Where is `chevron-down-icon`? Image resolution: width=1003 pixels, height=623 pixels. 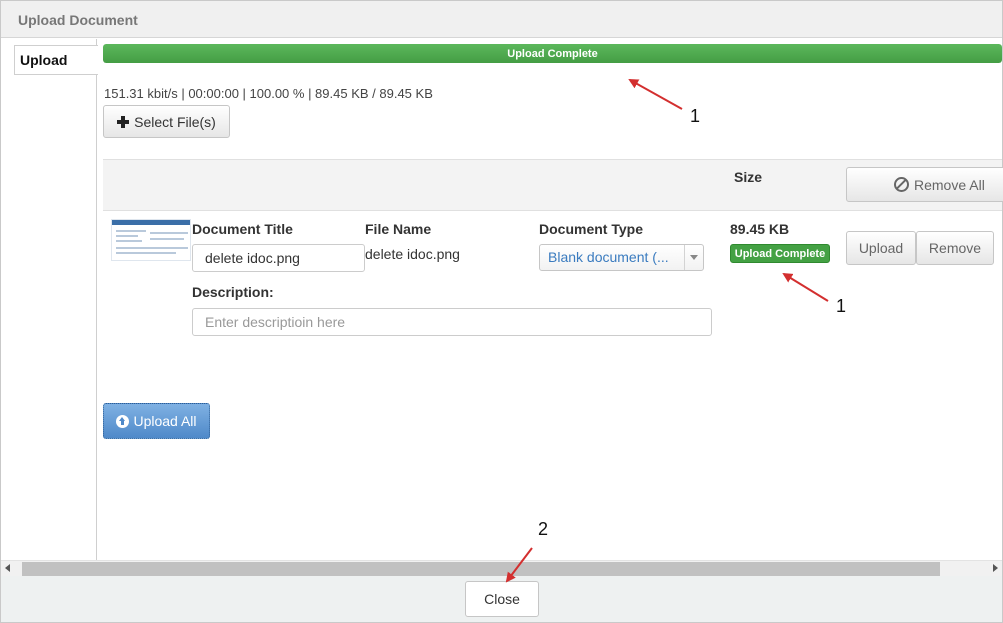
chevron-down-icon is located at coordinates (694, 257).